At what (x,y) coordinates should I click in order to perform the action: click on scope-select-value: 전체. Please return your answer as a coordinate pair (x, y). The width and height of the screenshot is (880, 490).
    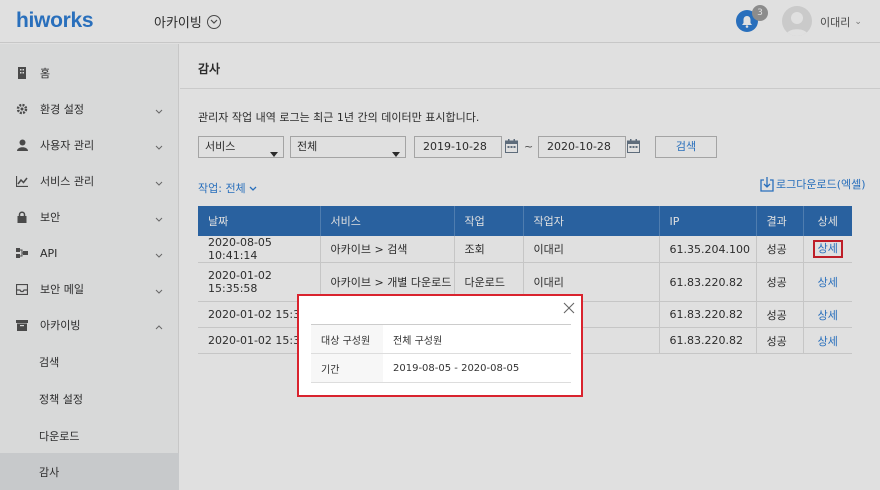
    Looking at the image, I should click on (307, 146).